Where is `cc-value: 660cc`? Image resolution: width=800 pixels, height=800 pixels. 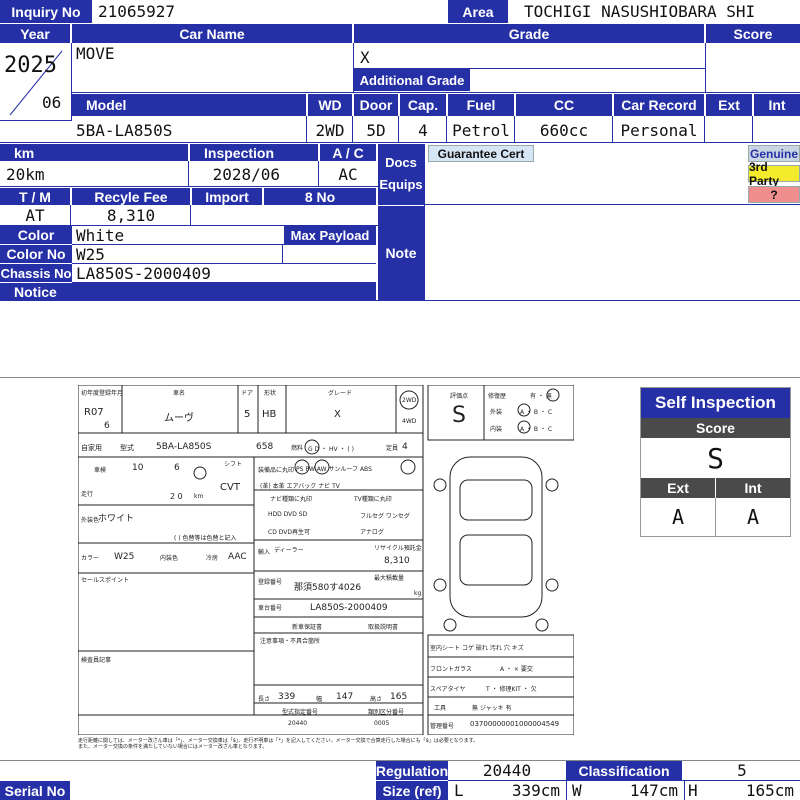
cc-value: 660cc is located at coordinates (564, 130).